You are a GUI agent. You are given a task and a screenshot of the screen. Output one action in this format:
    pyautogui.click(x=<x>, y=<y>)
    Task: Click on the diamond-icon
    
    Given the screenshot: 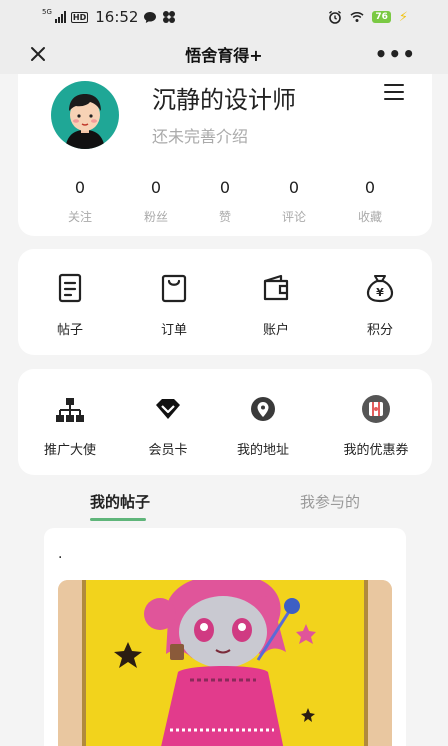 What is the action you would take?
    pyautogui.click(x=168, y=409)
    